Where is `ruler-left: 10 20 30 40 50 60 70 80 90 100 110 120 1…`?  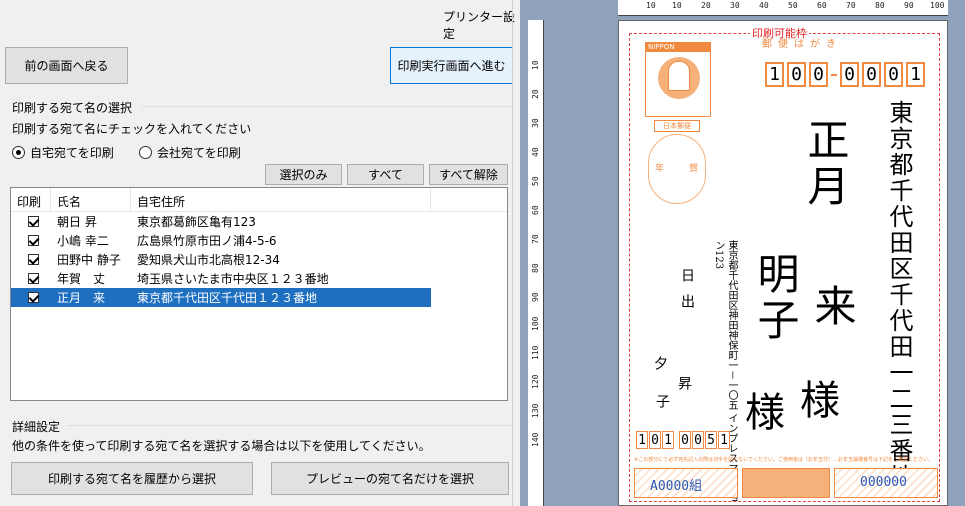 ruler-left: 10 20 30 40 50 60 70 80 90 100 110 120 1… is located at coordinates (536, 263).